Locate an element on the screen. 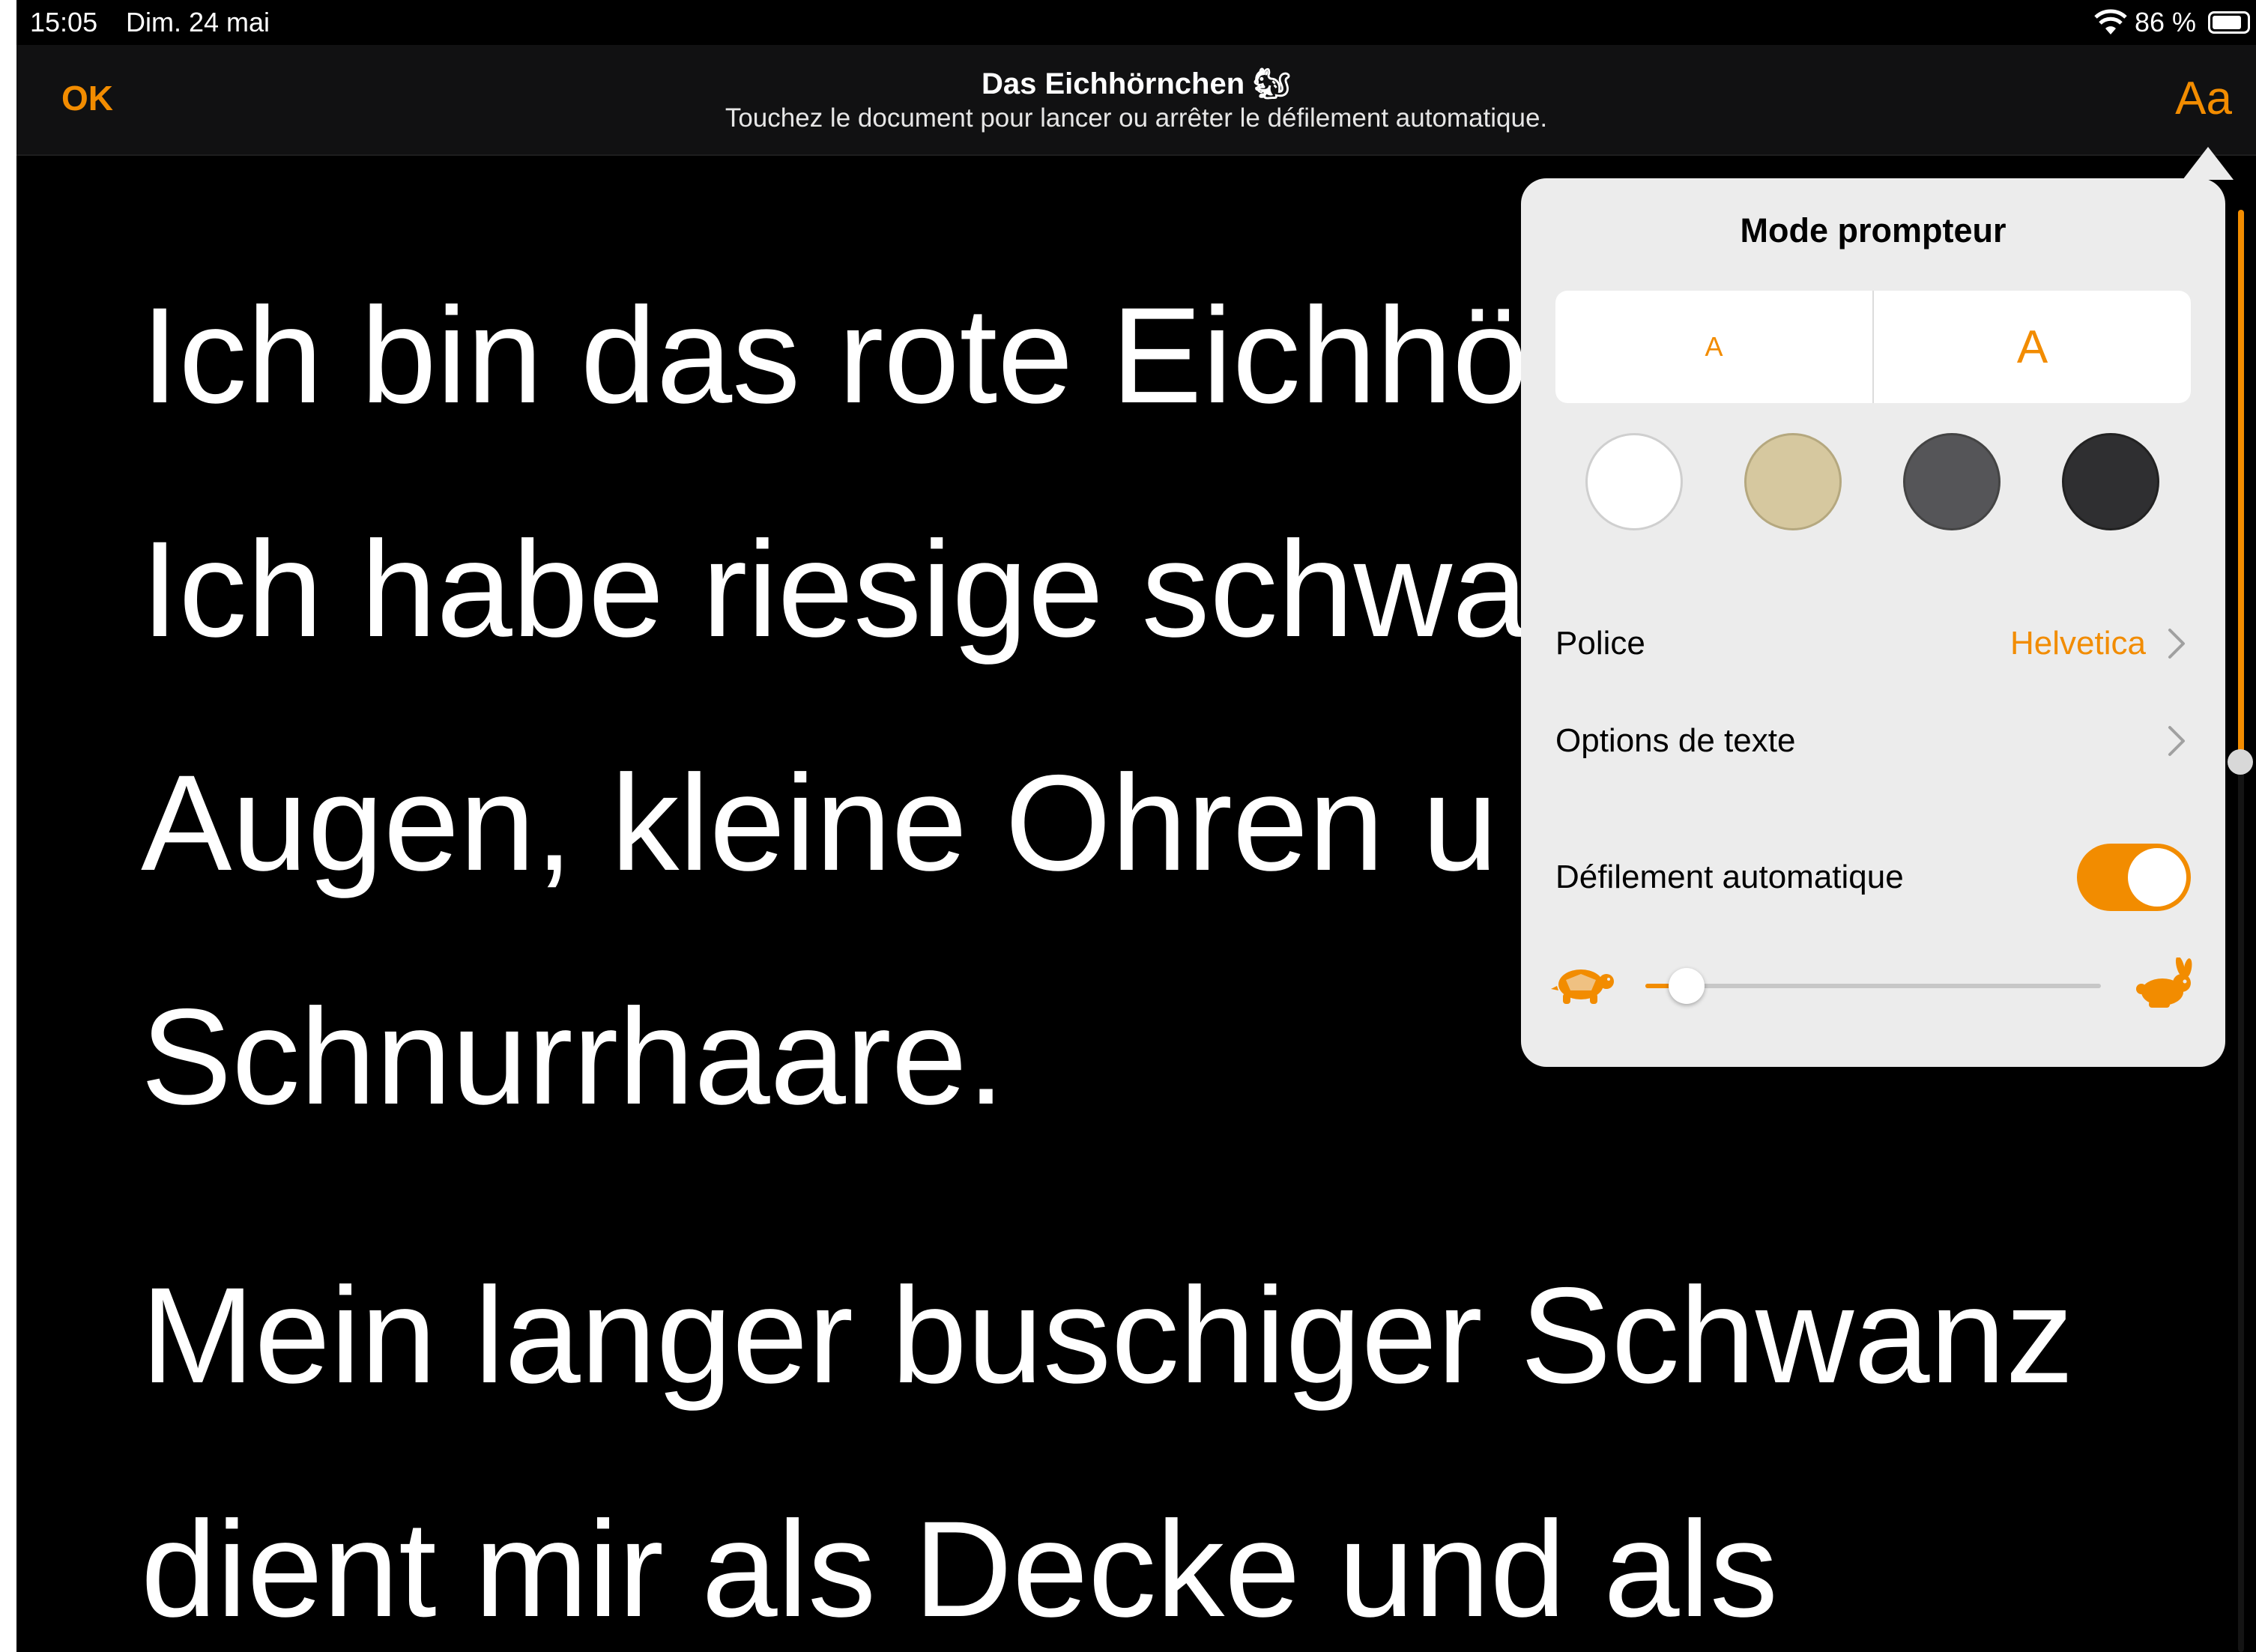 The height and width of the screenshot is (1652, 2256). scroll-speed-control is located at coordinates (1873, 985).